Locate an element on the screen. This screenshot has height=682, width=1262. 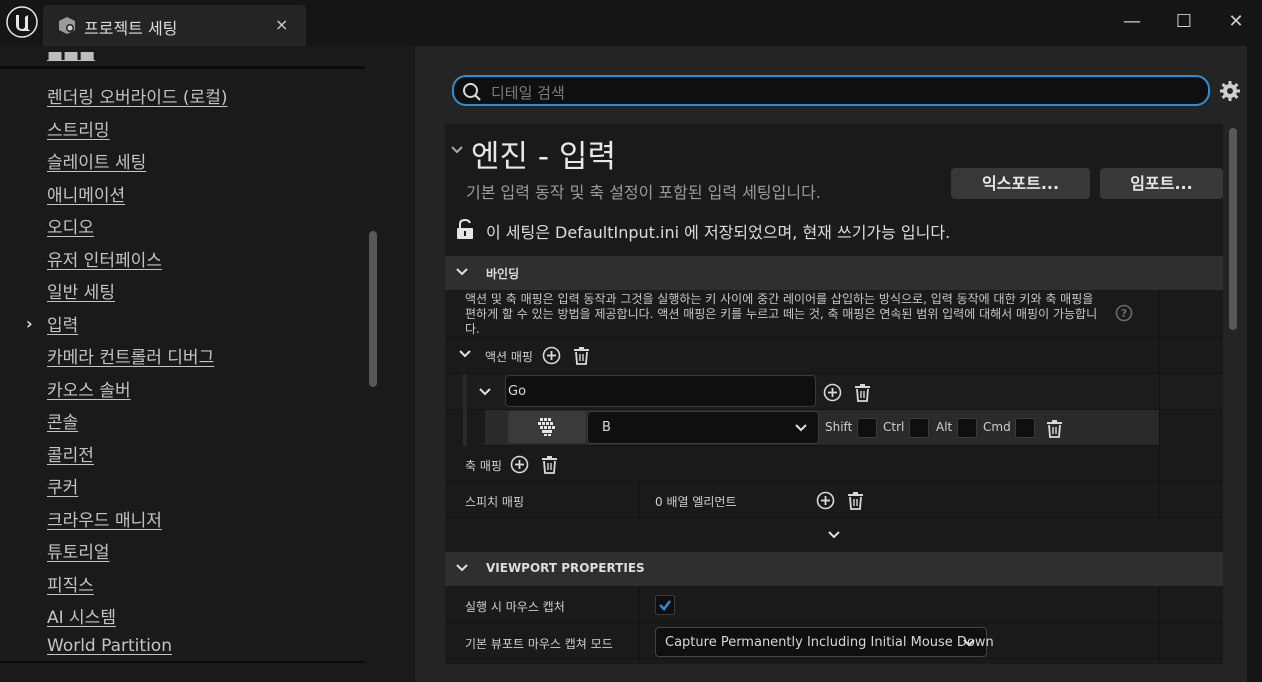
modifier-ctrl-checkbox is located at coordinates (919, 428).